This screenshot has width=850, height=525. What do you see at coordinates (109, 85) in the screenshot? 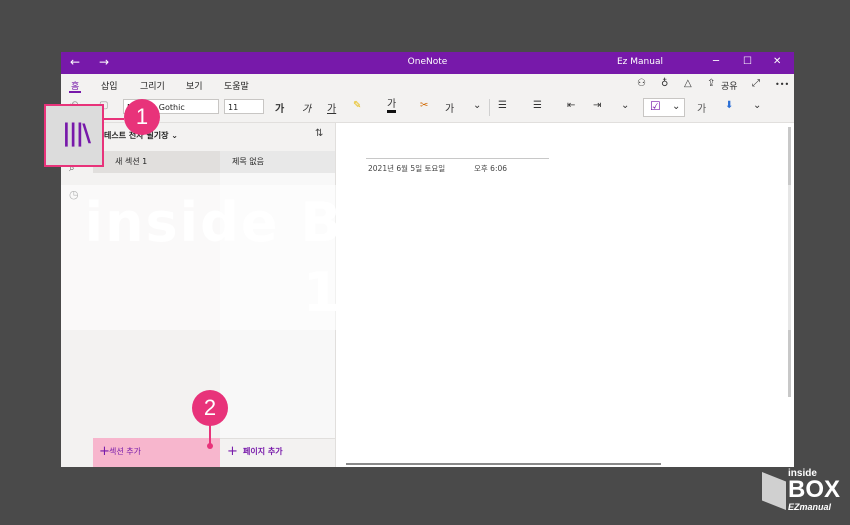
I see `tab-insert: 삽입` at bounding box center [109, 85].